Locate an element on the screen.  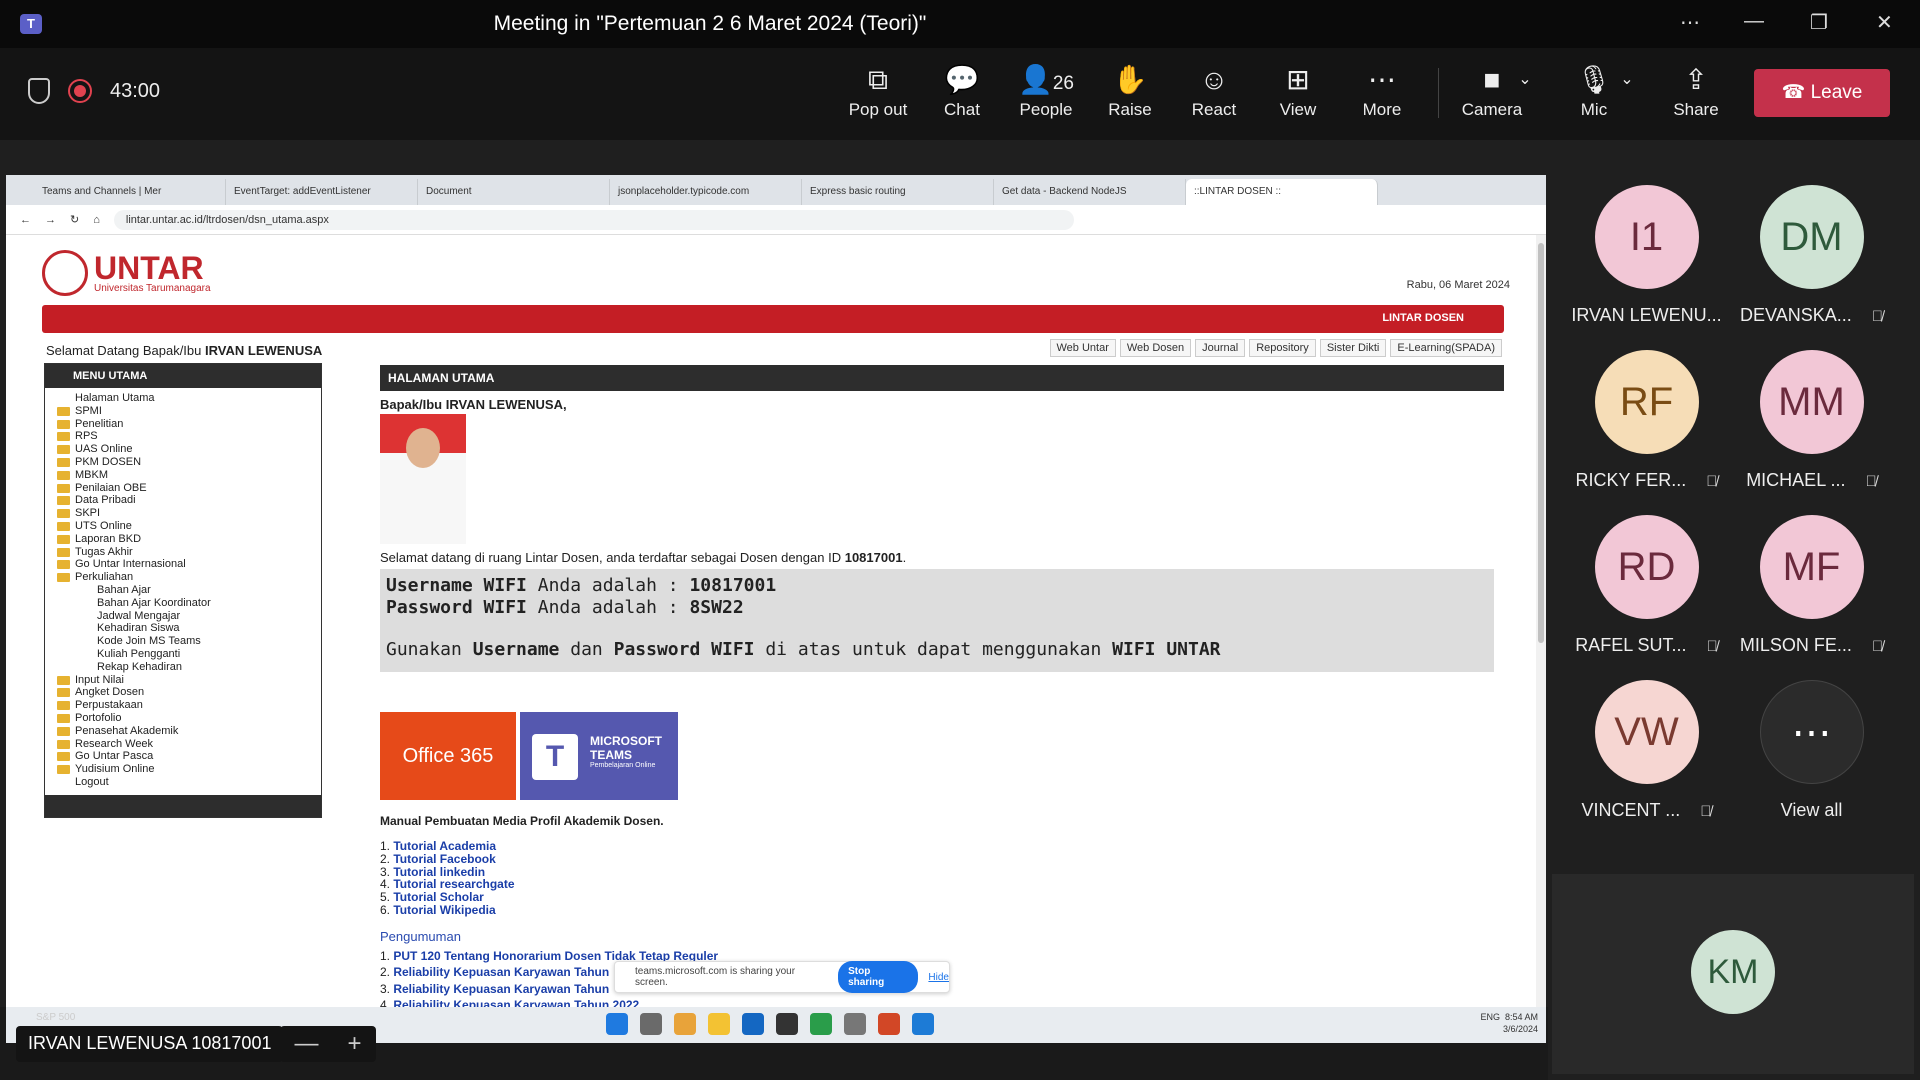
menu-item: SPMI is located at coordinates (183, 411).